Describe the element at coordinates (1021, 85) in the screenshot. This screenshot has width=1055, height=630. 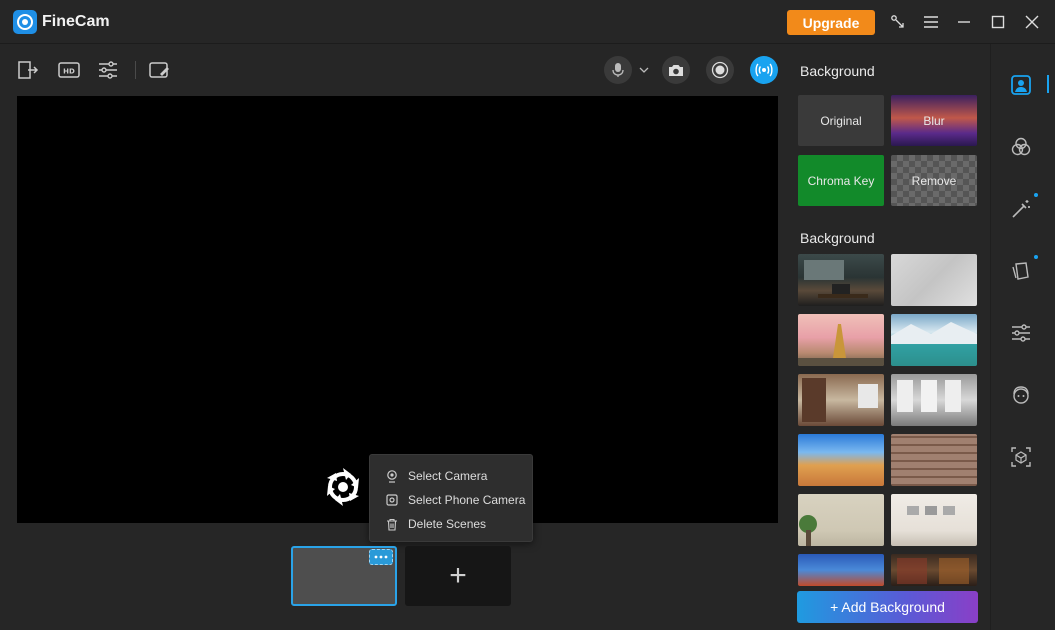
I see `background-person-icon` at that location.